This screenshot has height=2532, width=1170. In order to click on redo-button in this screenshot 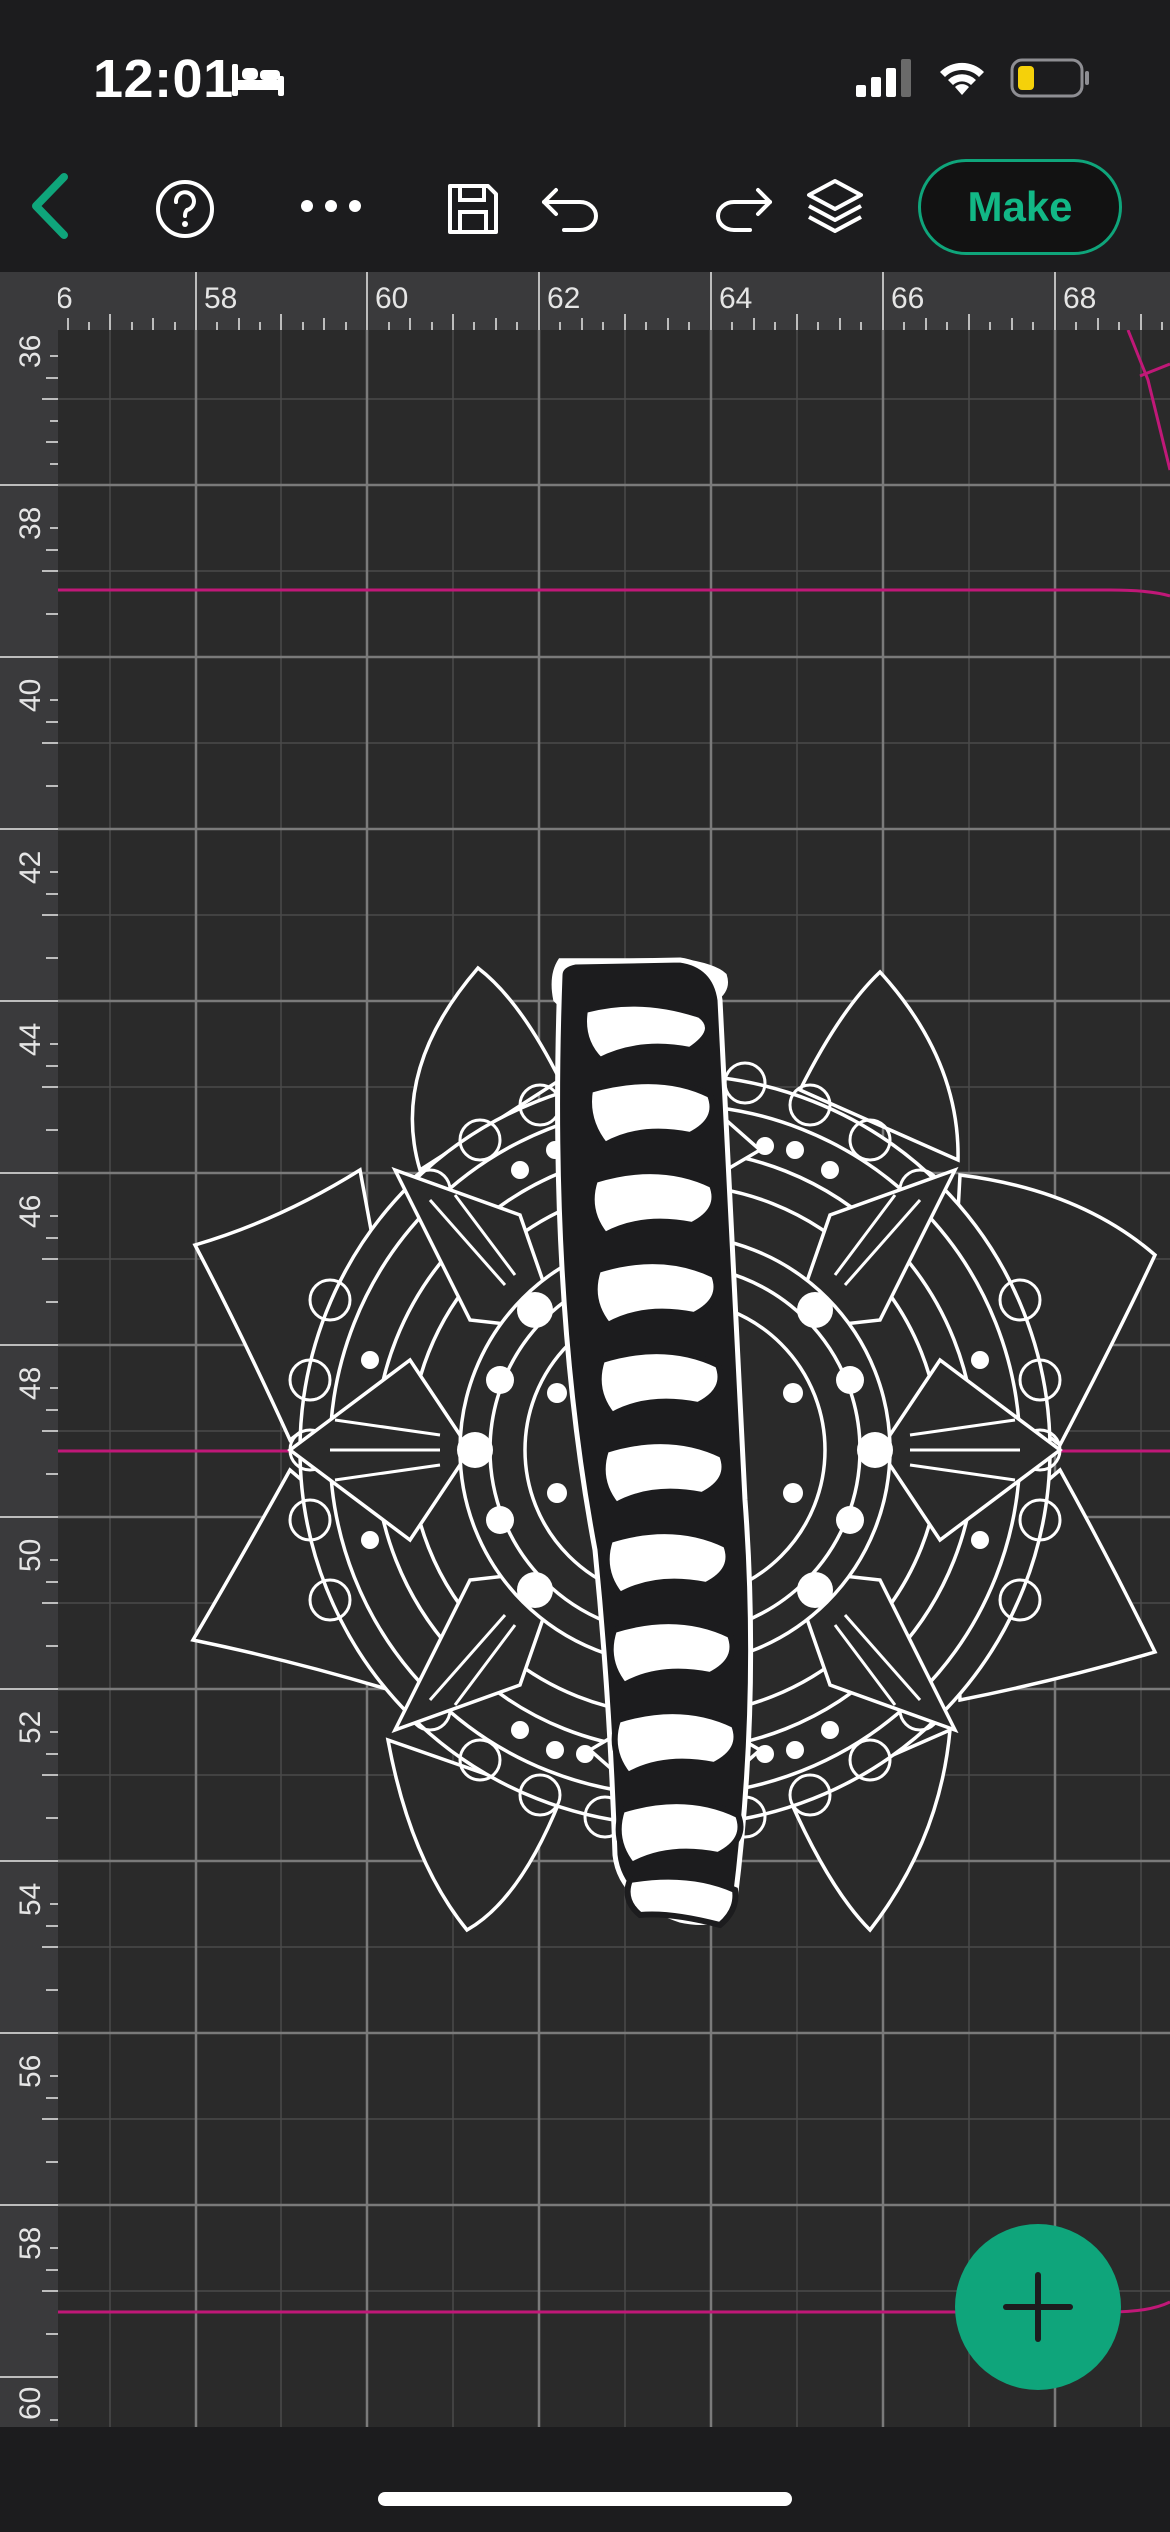, I will do `click(742, 209)`.